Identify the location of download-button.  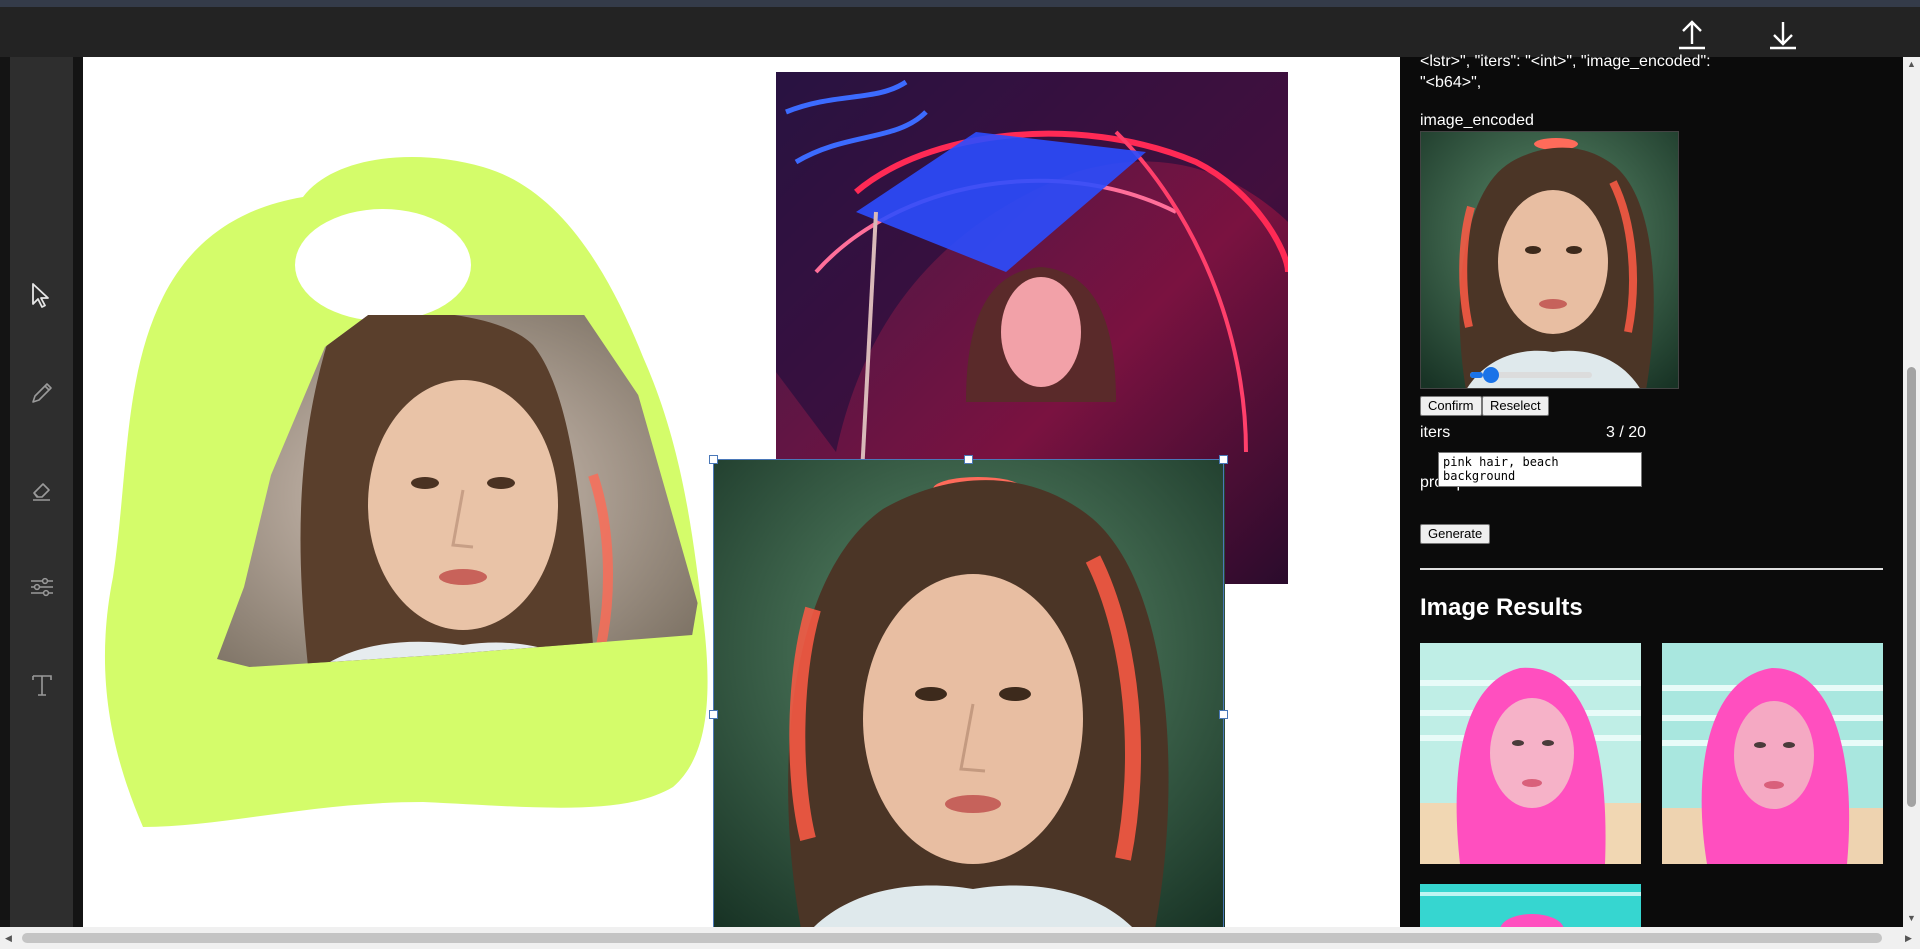
(1783, 35).